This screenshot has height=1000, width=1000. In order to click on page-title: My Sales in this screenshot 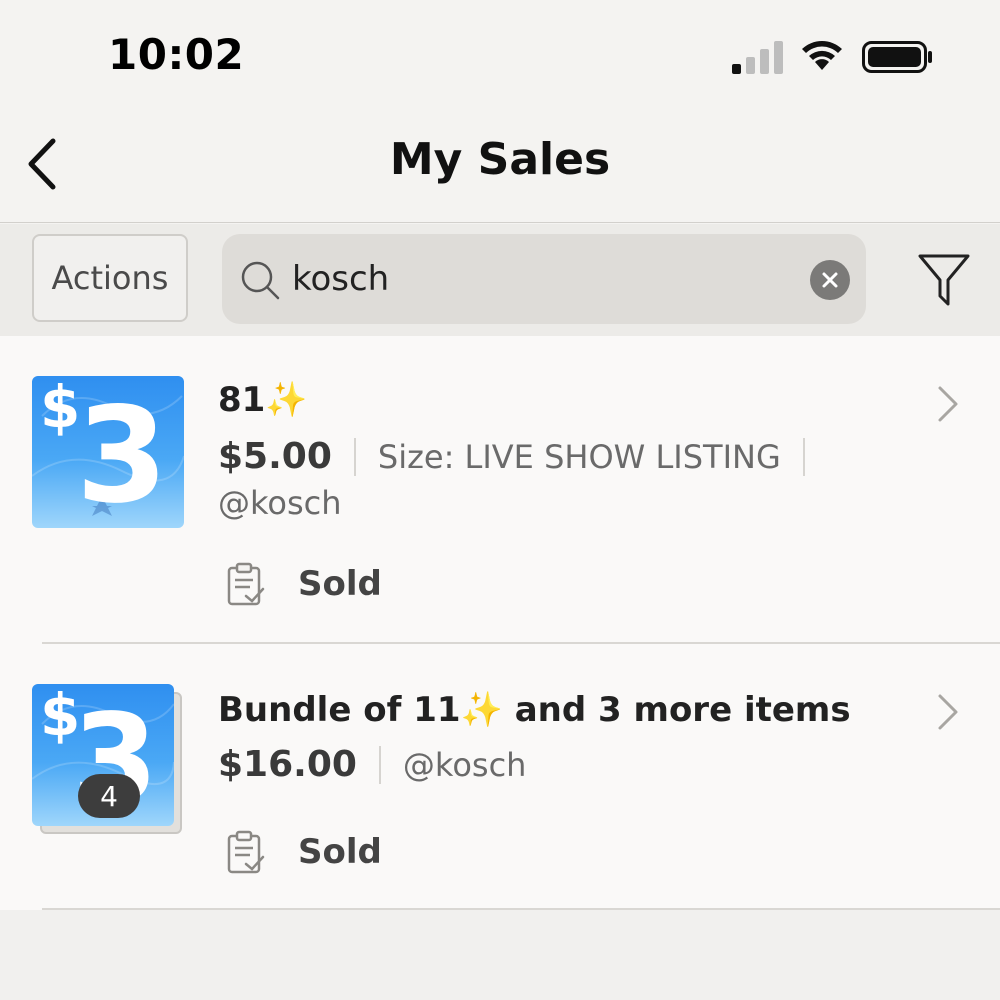, I will do `click(500, 159)`.